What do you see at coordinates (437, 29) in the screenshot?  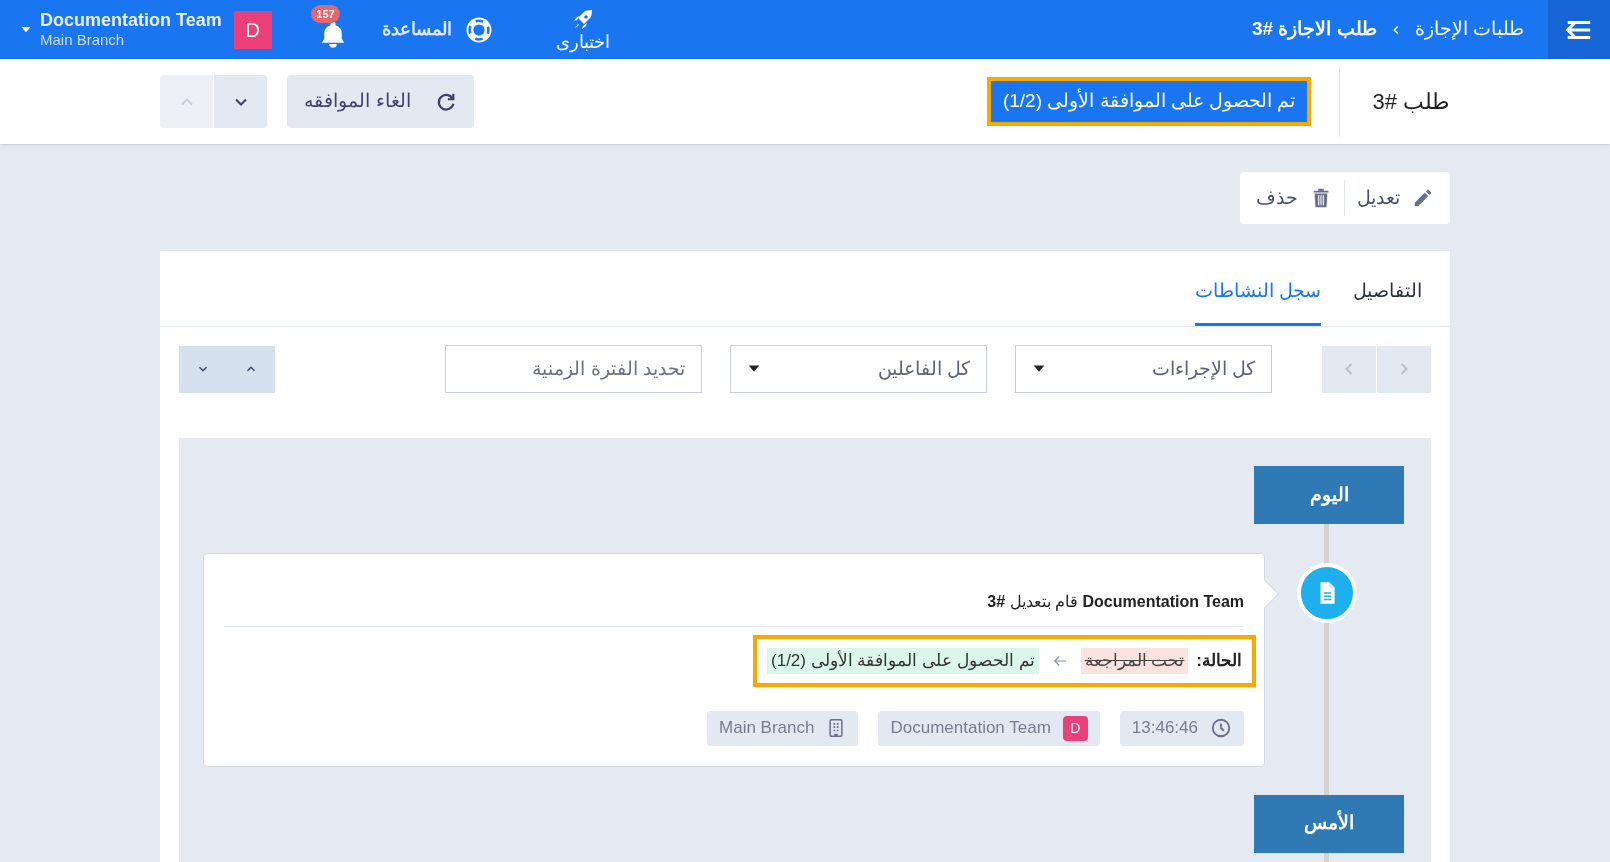 I see `help-button: المساعدة` at bounding box center [437, 29].